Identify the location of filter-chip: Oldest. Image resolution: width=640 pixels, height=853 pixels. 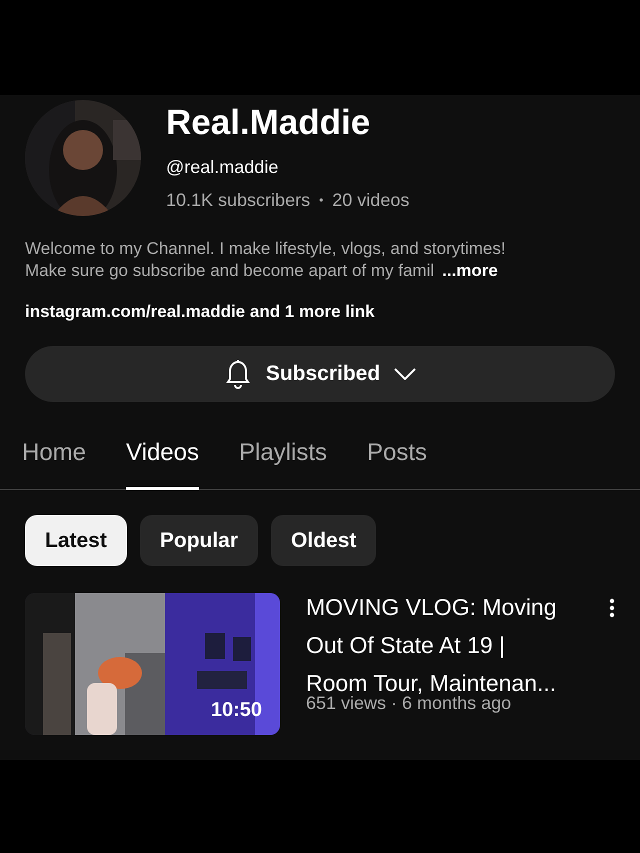
(323, 540).